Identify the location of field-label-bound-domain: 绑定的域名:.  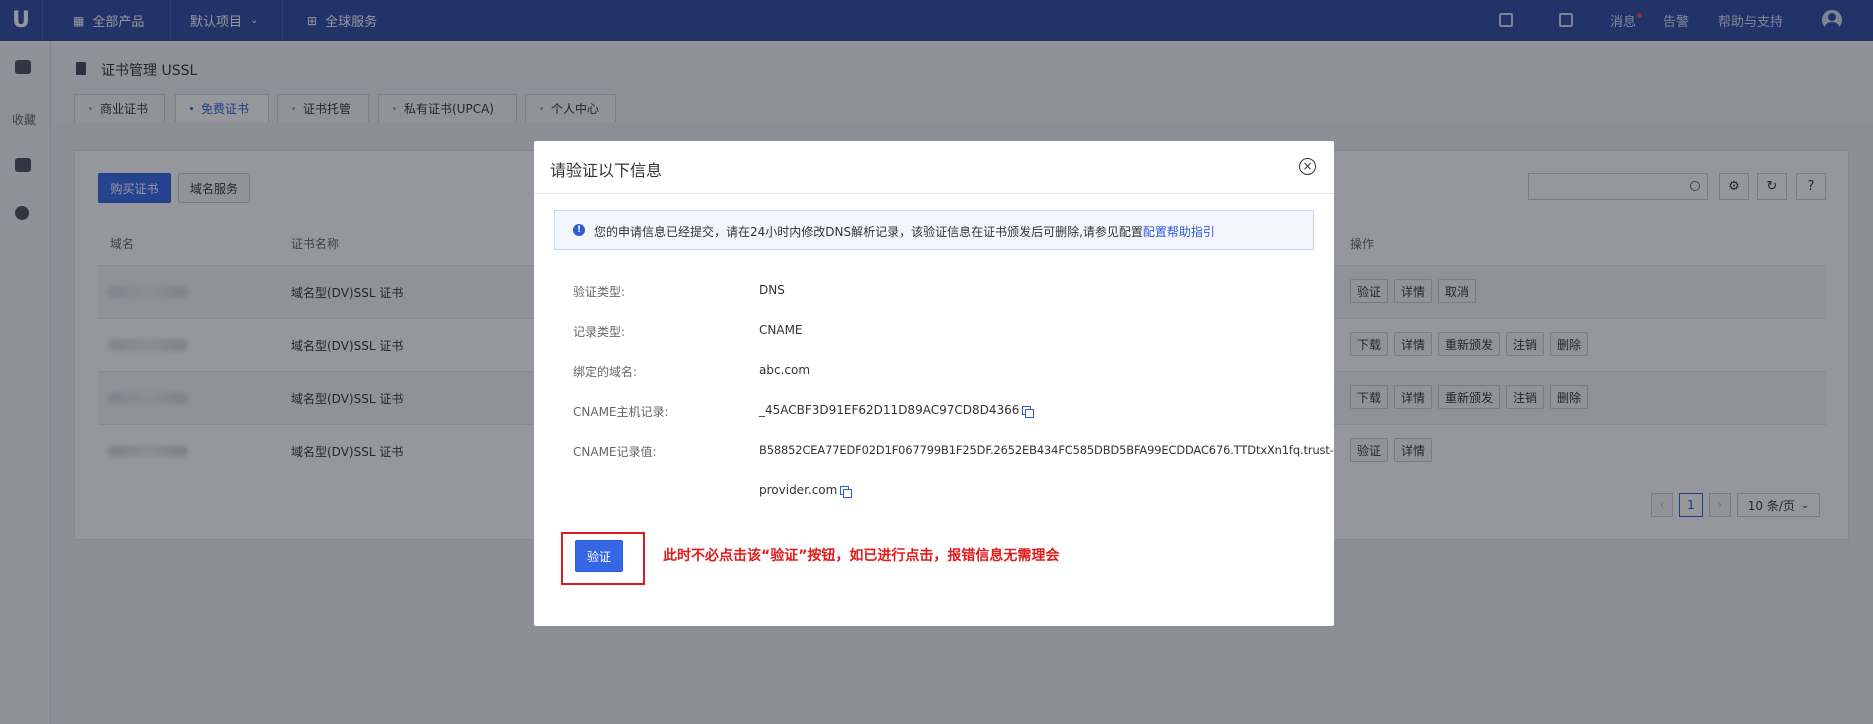
(605, 372).